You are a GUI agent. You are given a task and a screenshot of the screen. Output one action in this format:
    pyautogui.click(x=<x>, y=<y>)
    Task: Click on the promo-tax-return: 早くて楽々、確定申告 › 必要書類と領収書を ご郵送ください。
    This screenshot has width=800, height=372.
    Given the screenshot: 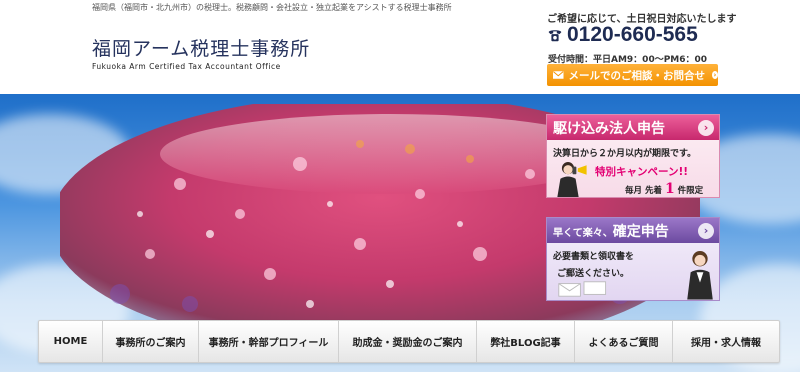 What is the action you would take?
    pyautogui.click(x=633, y=259)
    